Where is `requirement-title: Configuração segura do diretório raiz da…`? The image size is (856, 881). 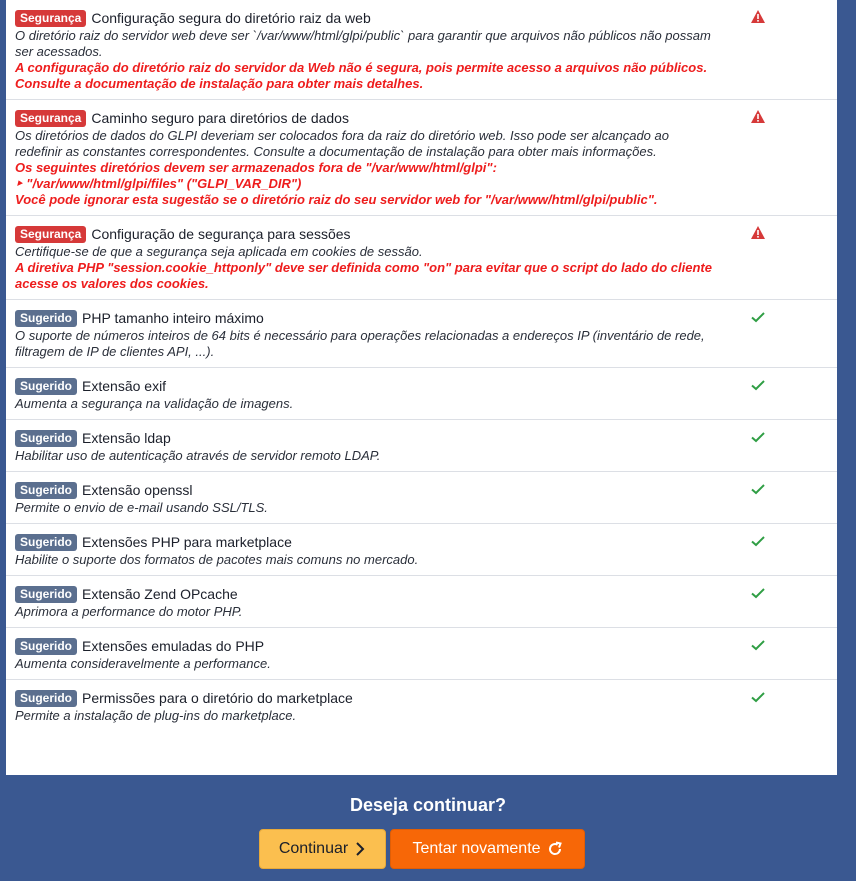
requirement-title: Configuração segura do diretório raiz da… is located at coordinates (231, 18).